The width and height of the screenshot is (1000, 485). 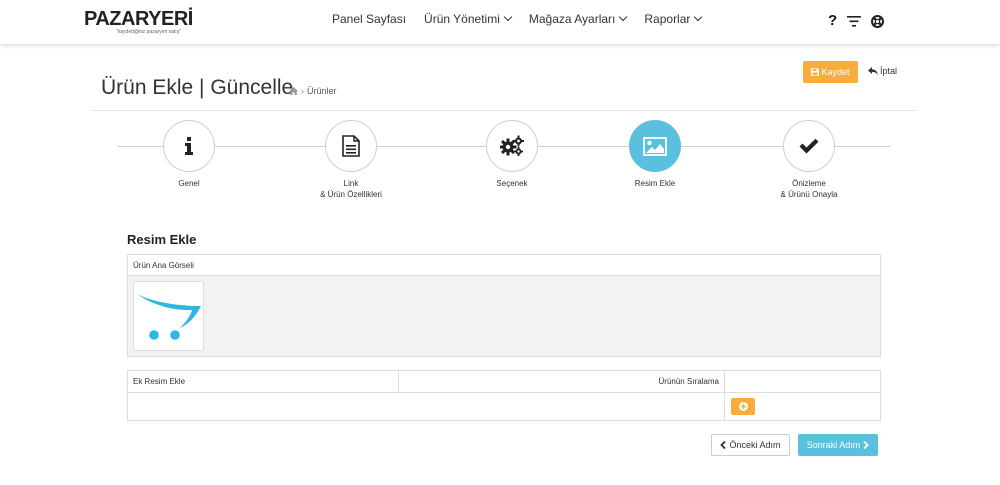 I want to click on main-image-header: Ürün Ana Görseli, so click(x=504, y=265).